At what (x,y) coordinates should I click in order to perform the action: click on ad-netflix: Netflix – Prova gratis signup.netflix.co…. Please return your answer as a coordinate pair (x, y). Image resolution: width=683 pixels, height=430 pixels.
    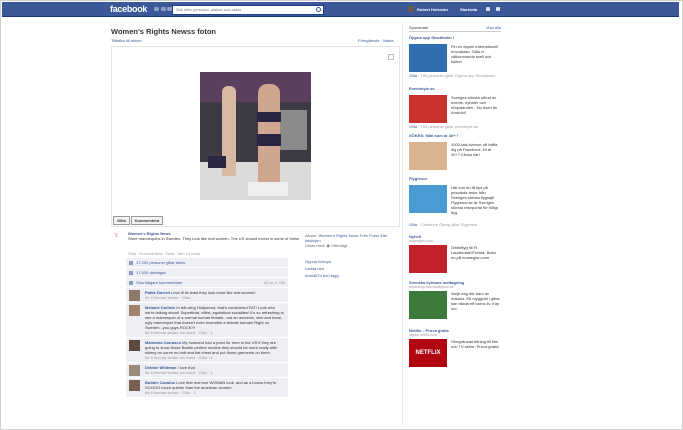
    Looking at the image, I should click on (455, 351).